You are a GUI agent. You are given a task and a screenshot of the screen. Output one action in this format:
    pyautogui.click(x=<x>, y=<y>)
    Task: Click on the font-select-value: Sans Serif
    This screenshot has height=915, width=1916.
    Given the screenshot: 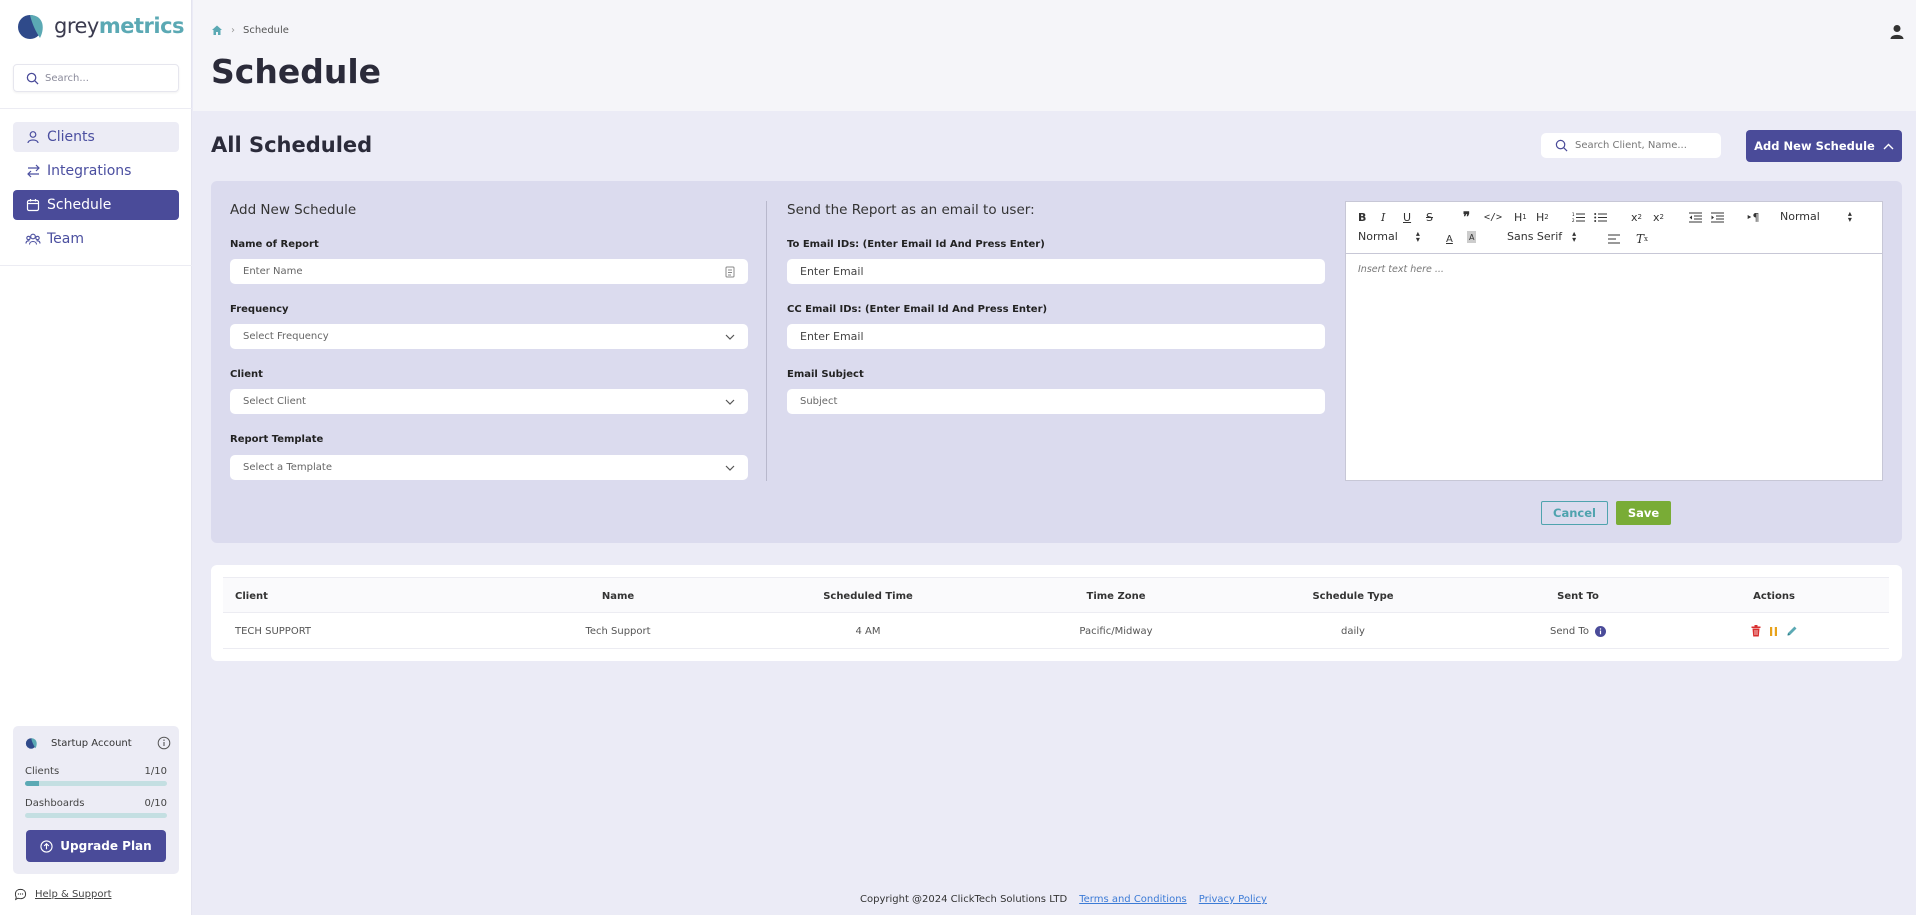 What is the action you would take?
    pyautogui.click(x=1535, y=236)
    